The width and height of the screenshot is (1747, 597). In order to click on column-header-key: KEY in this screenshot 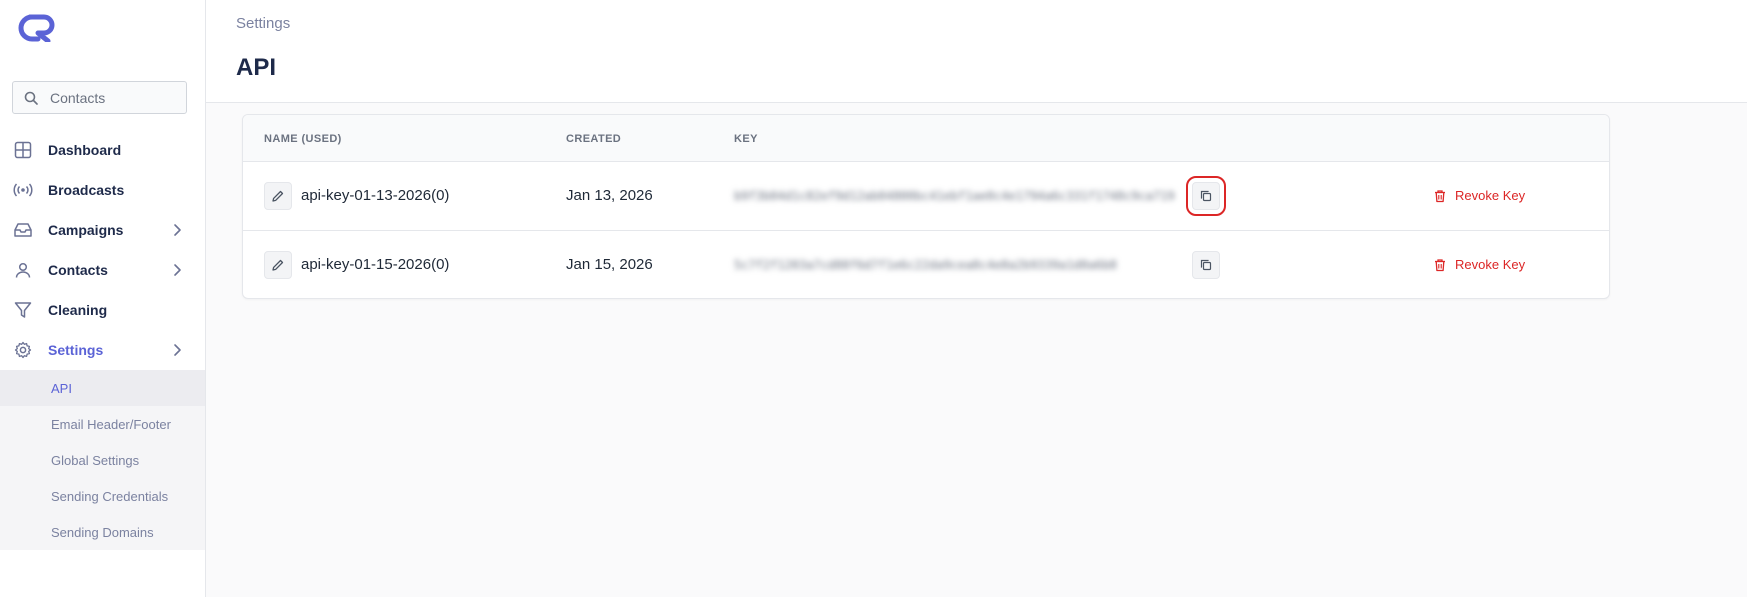, I will do `click(746, 139)`.